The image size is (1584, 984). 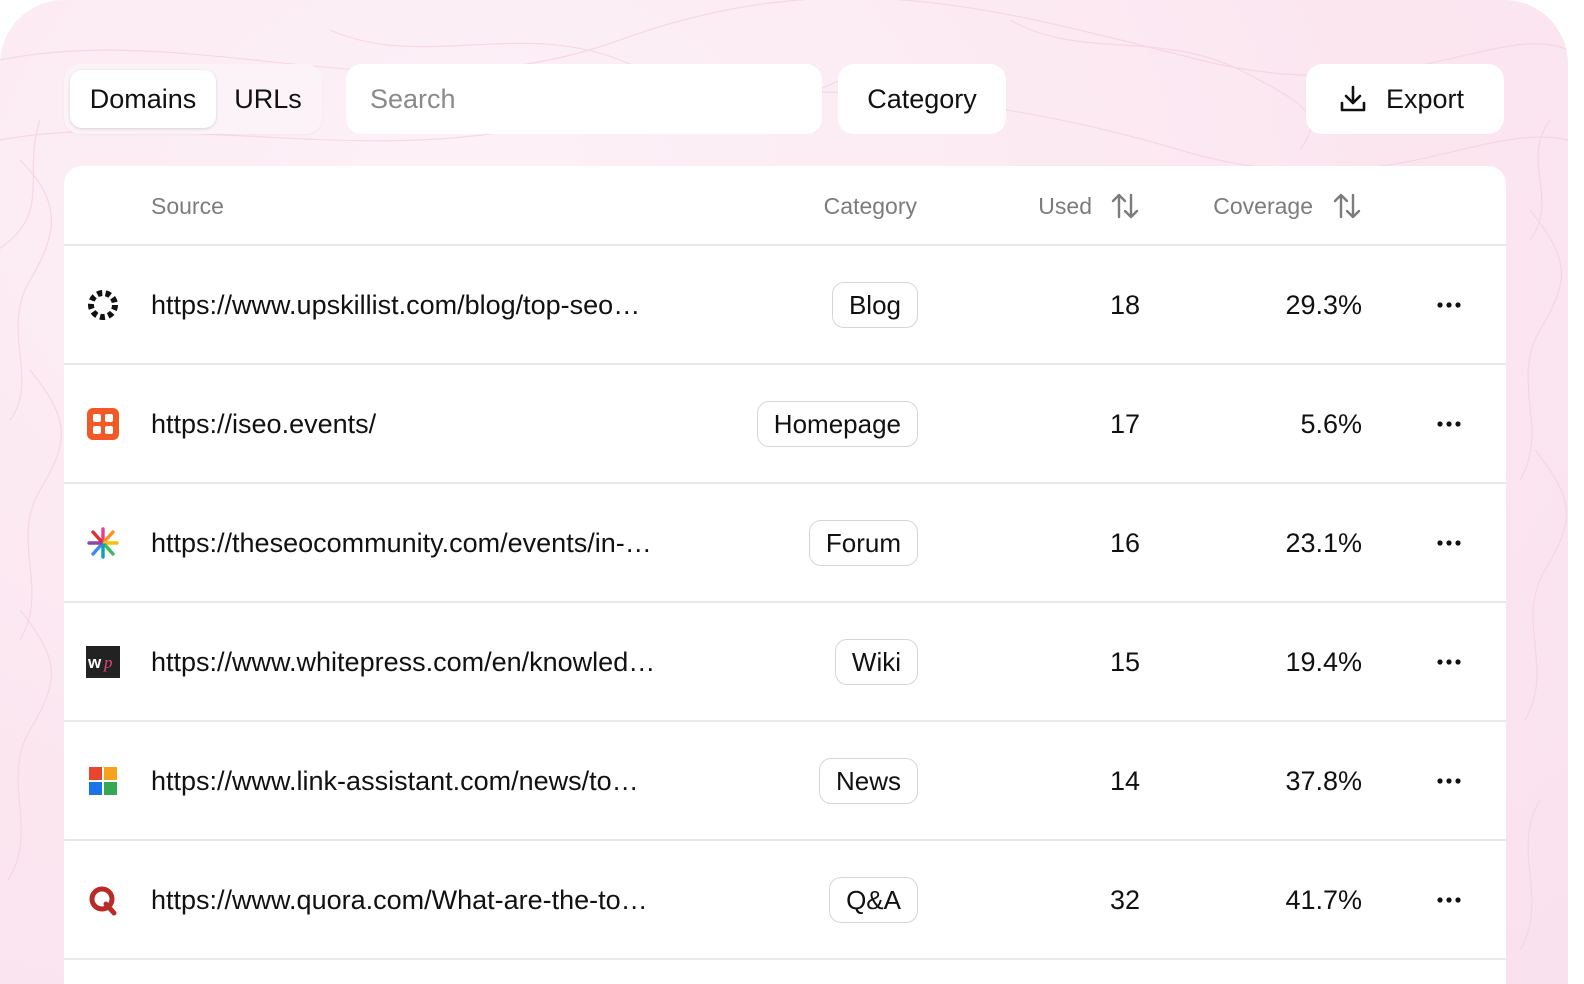 I want to click on whitepress-favicon-icon: w p, so click(x=103, y=662).